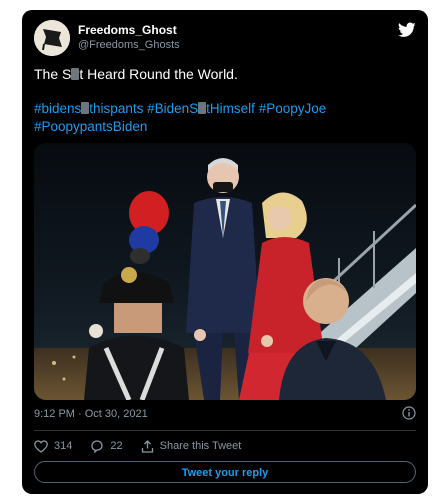 This screenshot has width=446, height=500. I want to click on hashtag-link: #bidens thispants, so click(88, 108).